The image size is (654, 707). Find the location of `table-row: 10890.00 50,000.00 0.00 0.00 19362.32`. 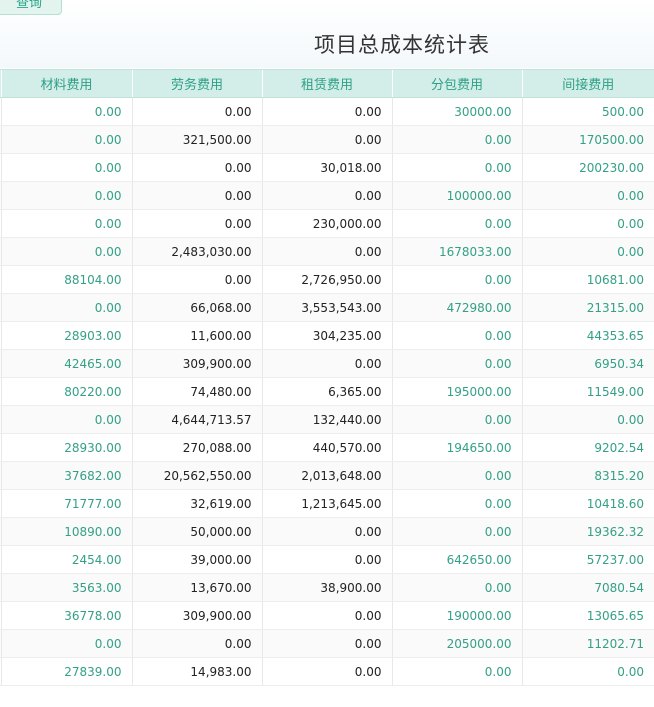

table-row: 10890.00 50,000.00 0.00 0.00 19362.32 is located at coordinates (327, 531).